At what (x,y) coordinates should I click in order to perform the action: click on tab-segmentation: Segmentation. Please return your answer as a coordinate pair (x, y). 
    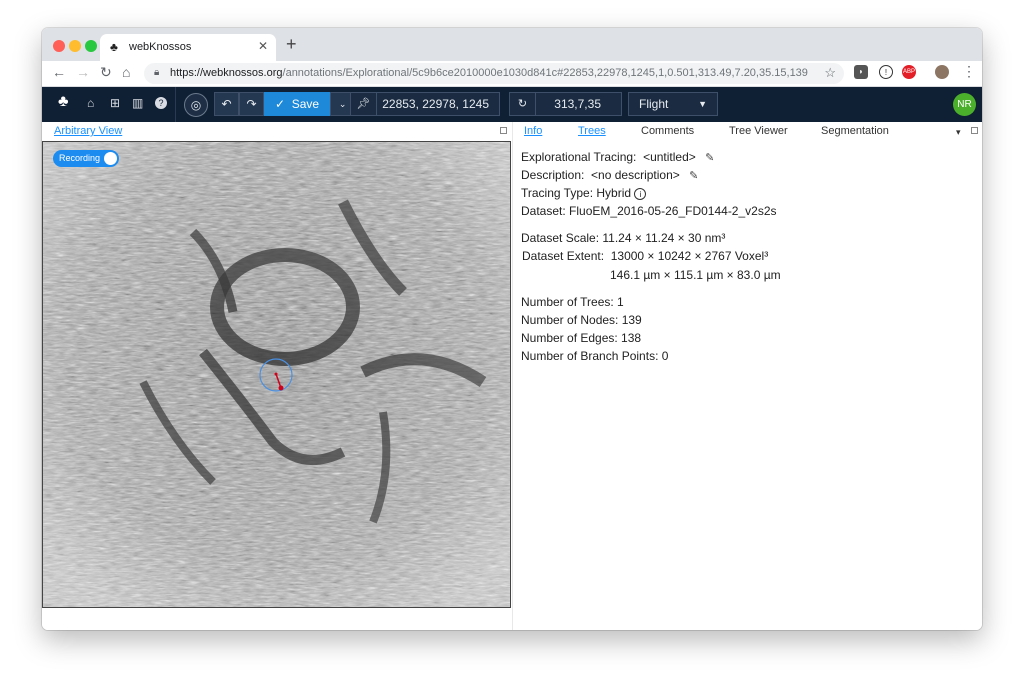
    Looking at the image, I should click on (855, 131).